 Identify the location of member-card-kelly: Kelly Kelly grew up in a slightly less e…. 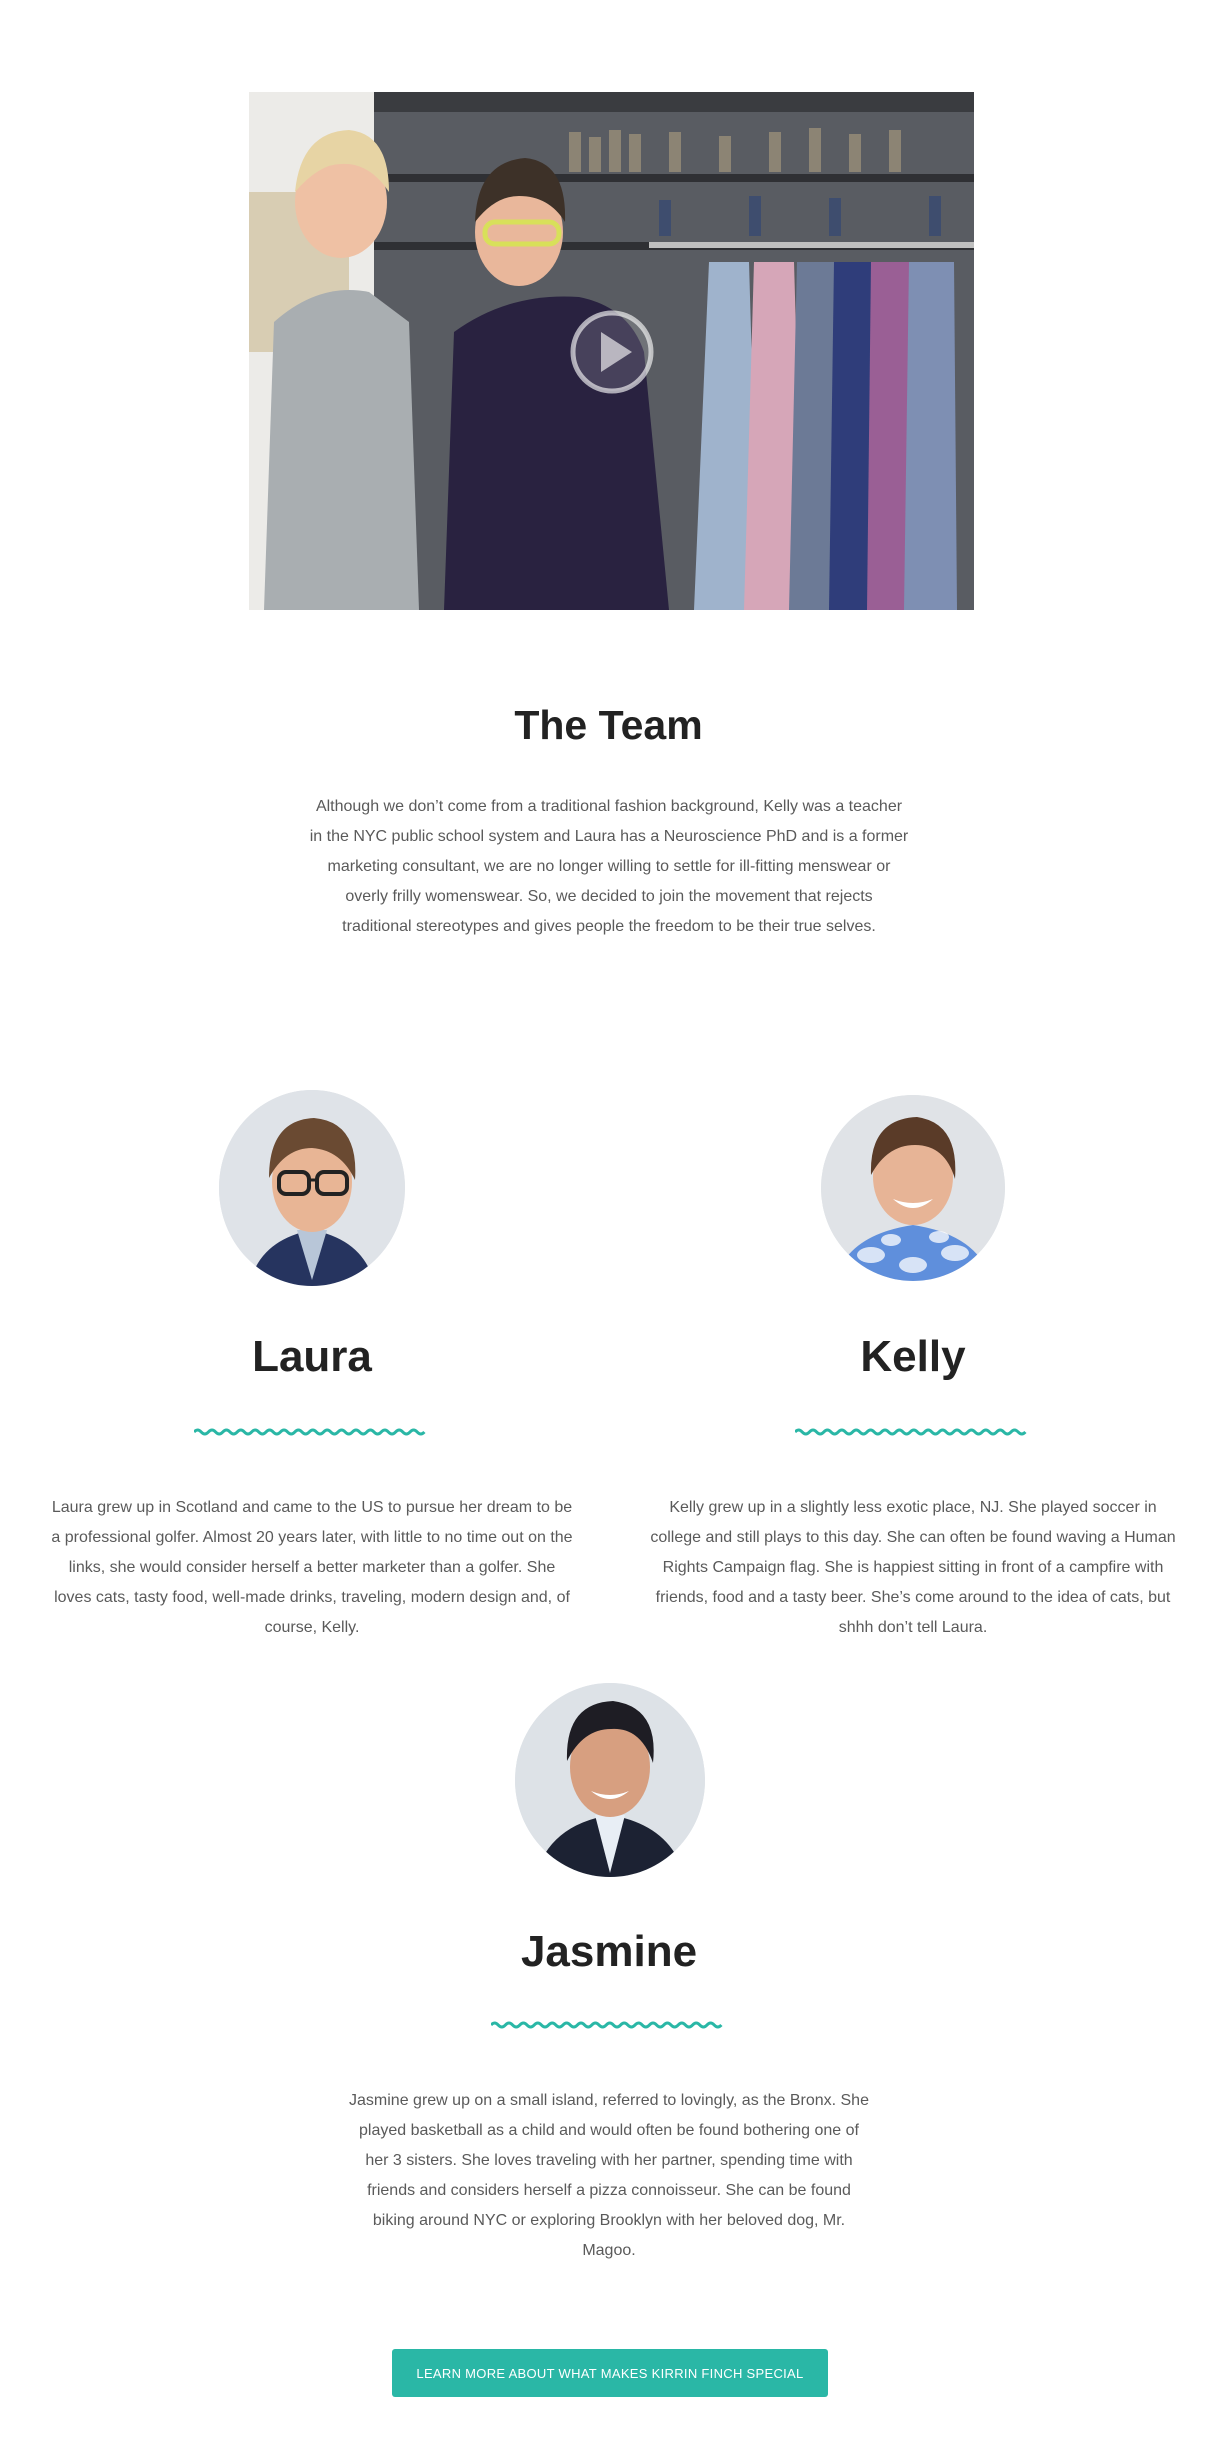
(913, 1365).